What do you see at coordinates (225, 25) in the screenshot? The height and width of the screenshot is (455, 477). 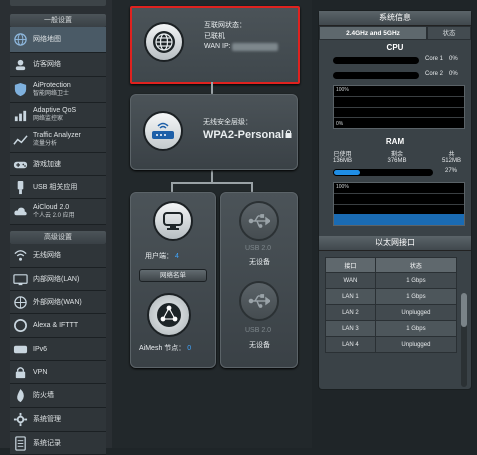 I see `internet-status-label: 互联网状态：` at bounding box center [225, 25].